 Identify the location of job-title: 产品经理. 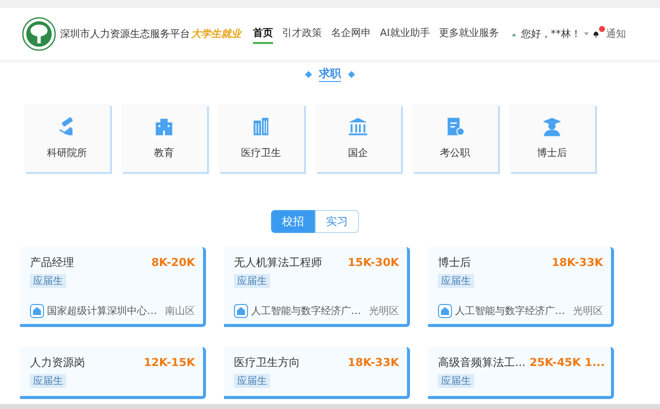
(52, 262).